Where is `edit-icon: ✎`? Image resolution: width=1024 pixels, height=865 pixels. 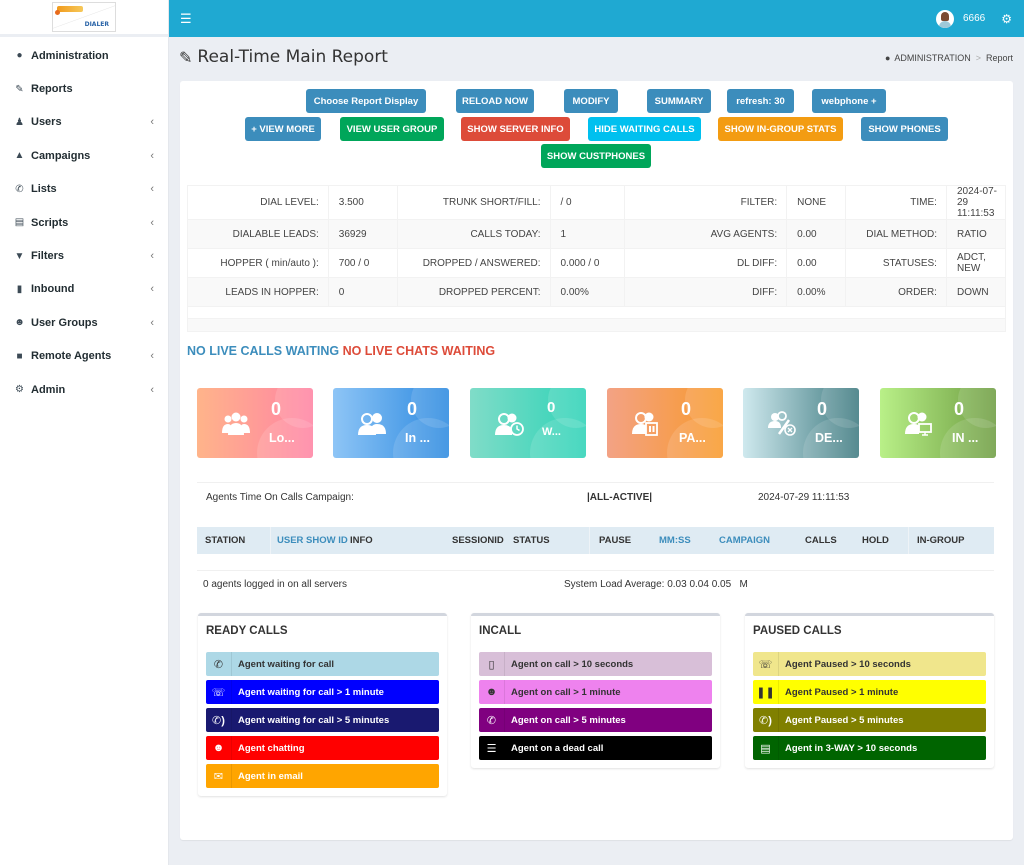
edit-icon: ✎ is located at coordinates (19, 89).